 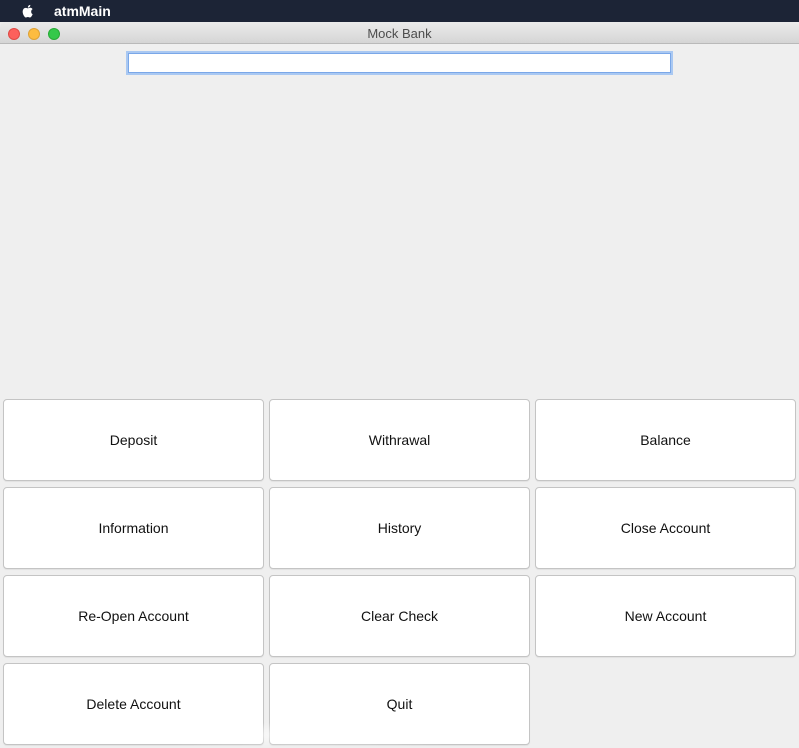 What do you see at coordinates (399, 528) in the screenshot?
I see `history-button: History` at bounding box center [399, 528].